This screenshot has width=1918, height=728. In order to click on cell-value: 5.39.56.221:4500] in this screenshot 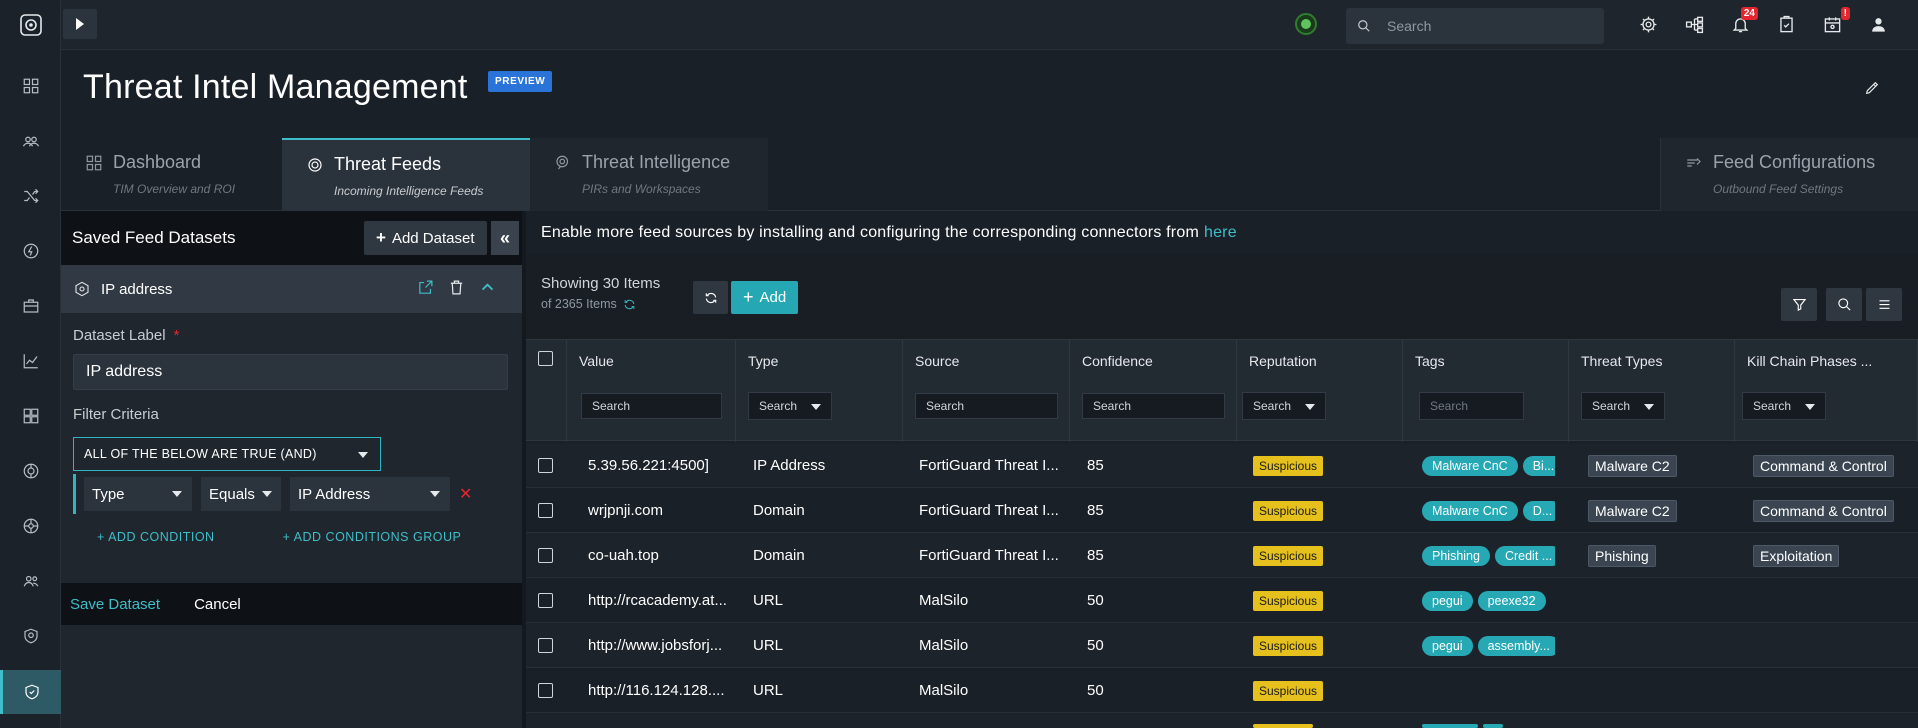, I will do `click(662, 465)`.